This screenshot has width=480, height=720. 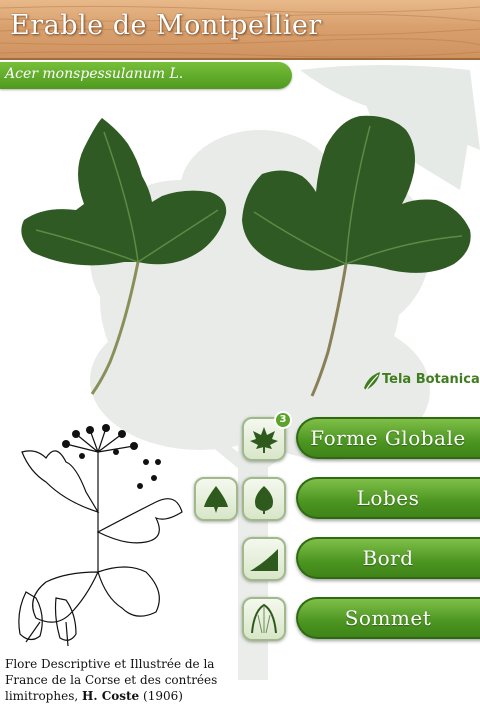 I want to click on caption-line-2: France de la Corse et des contrées, so click(x=111, y=680).